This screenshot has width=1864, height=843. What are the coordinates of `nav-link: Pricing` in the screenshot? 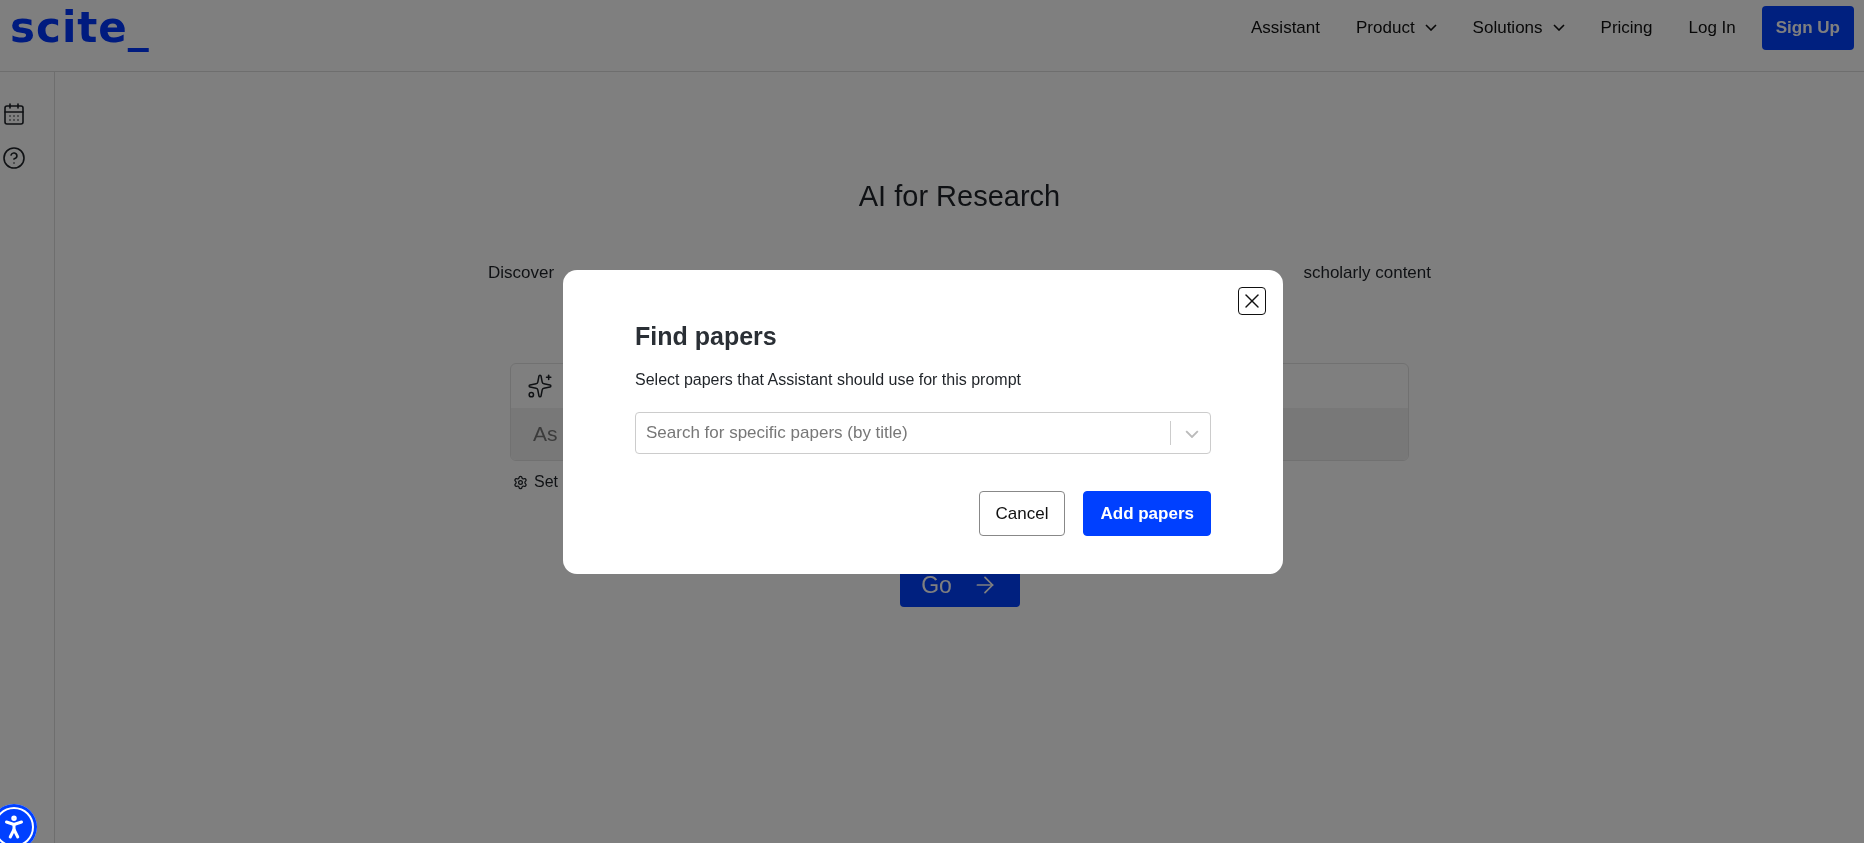 It's located at (1626, 27).